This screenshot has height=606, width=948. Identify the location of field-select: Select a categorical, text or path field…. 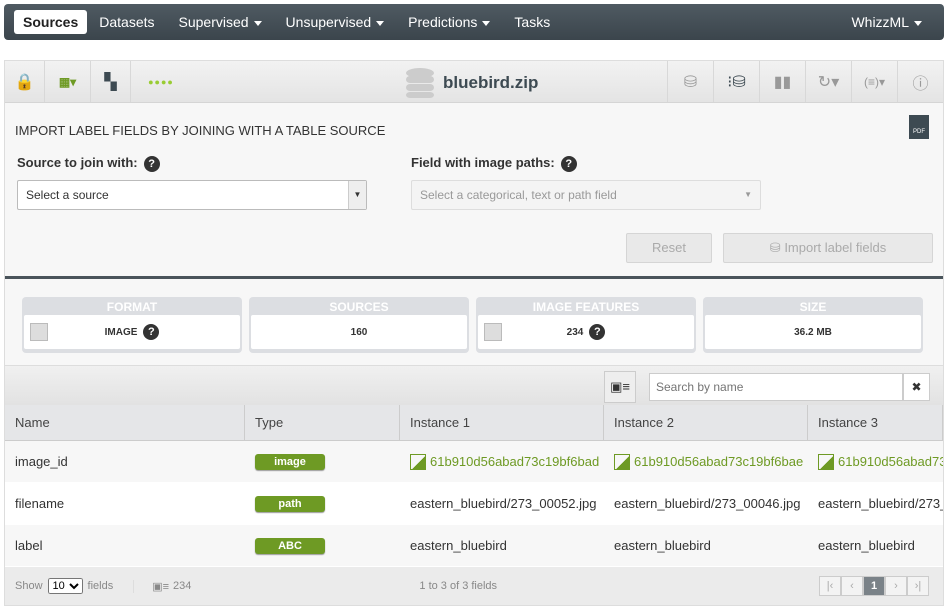
(586, 195).